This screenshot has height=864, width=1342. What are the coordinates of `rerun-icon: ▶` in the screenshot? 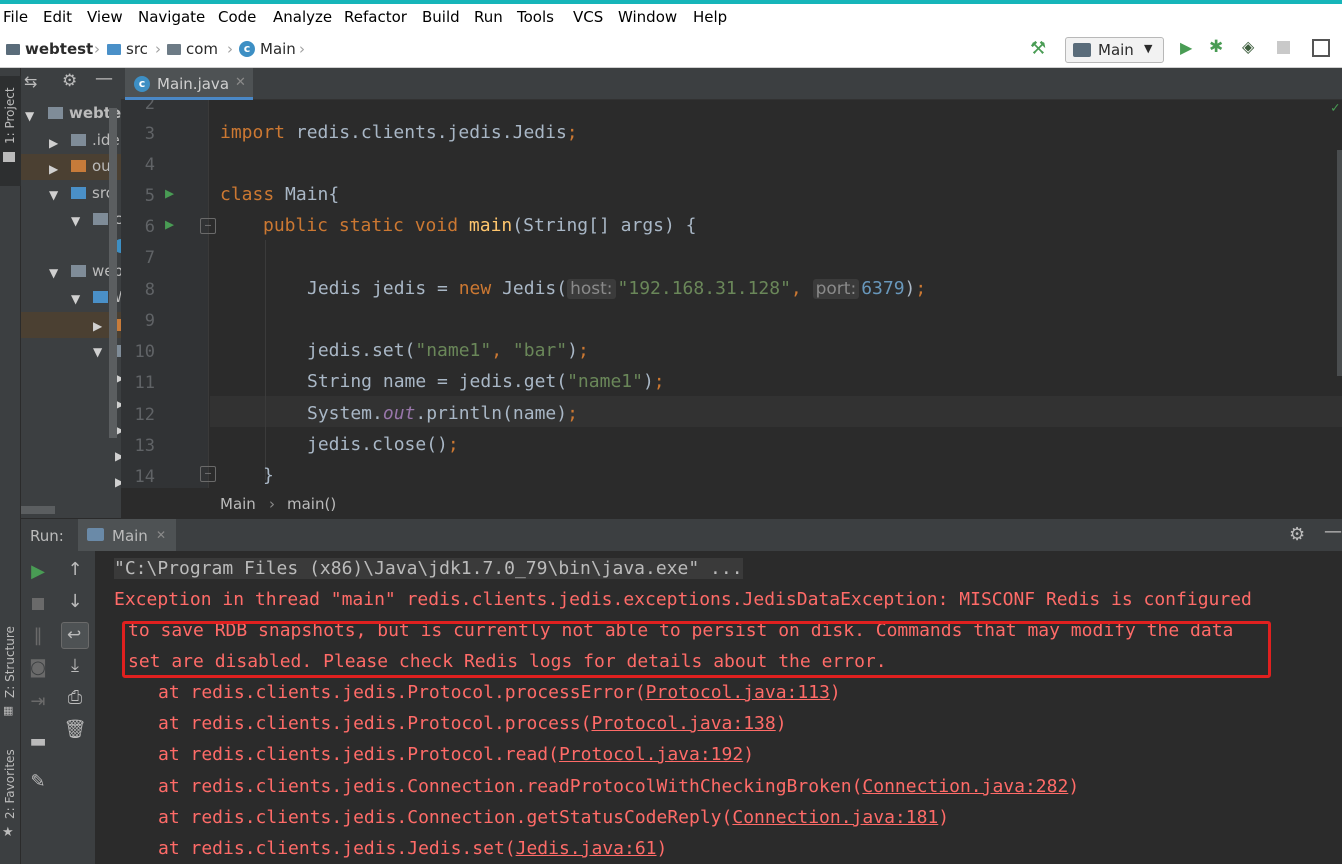 It's located at (38, 571).